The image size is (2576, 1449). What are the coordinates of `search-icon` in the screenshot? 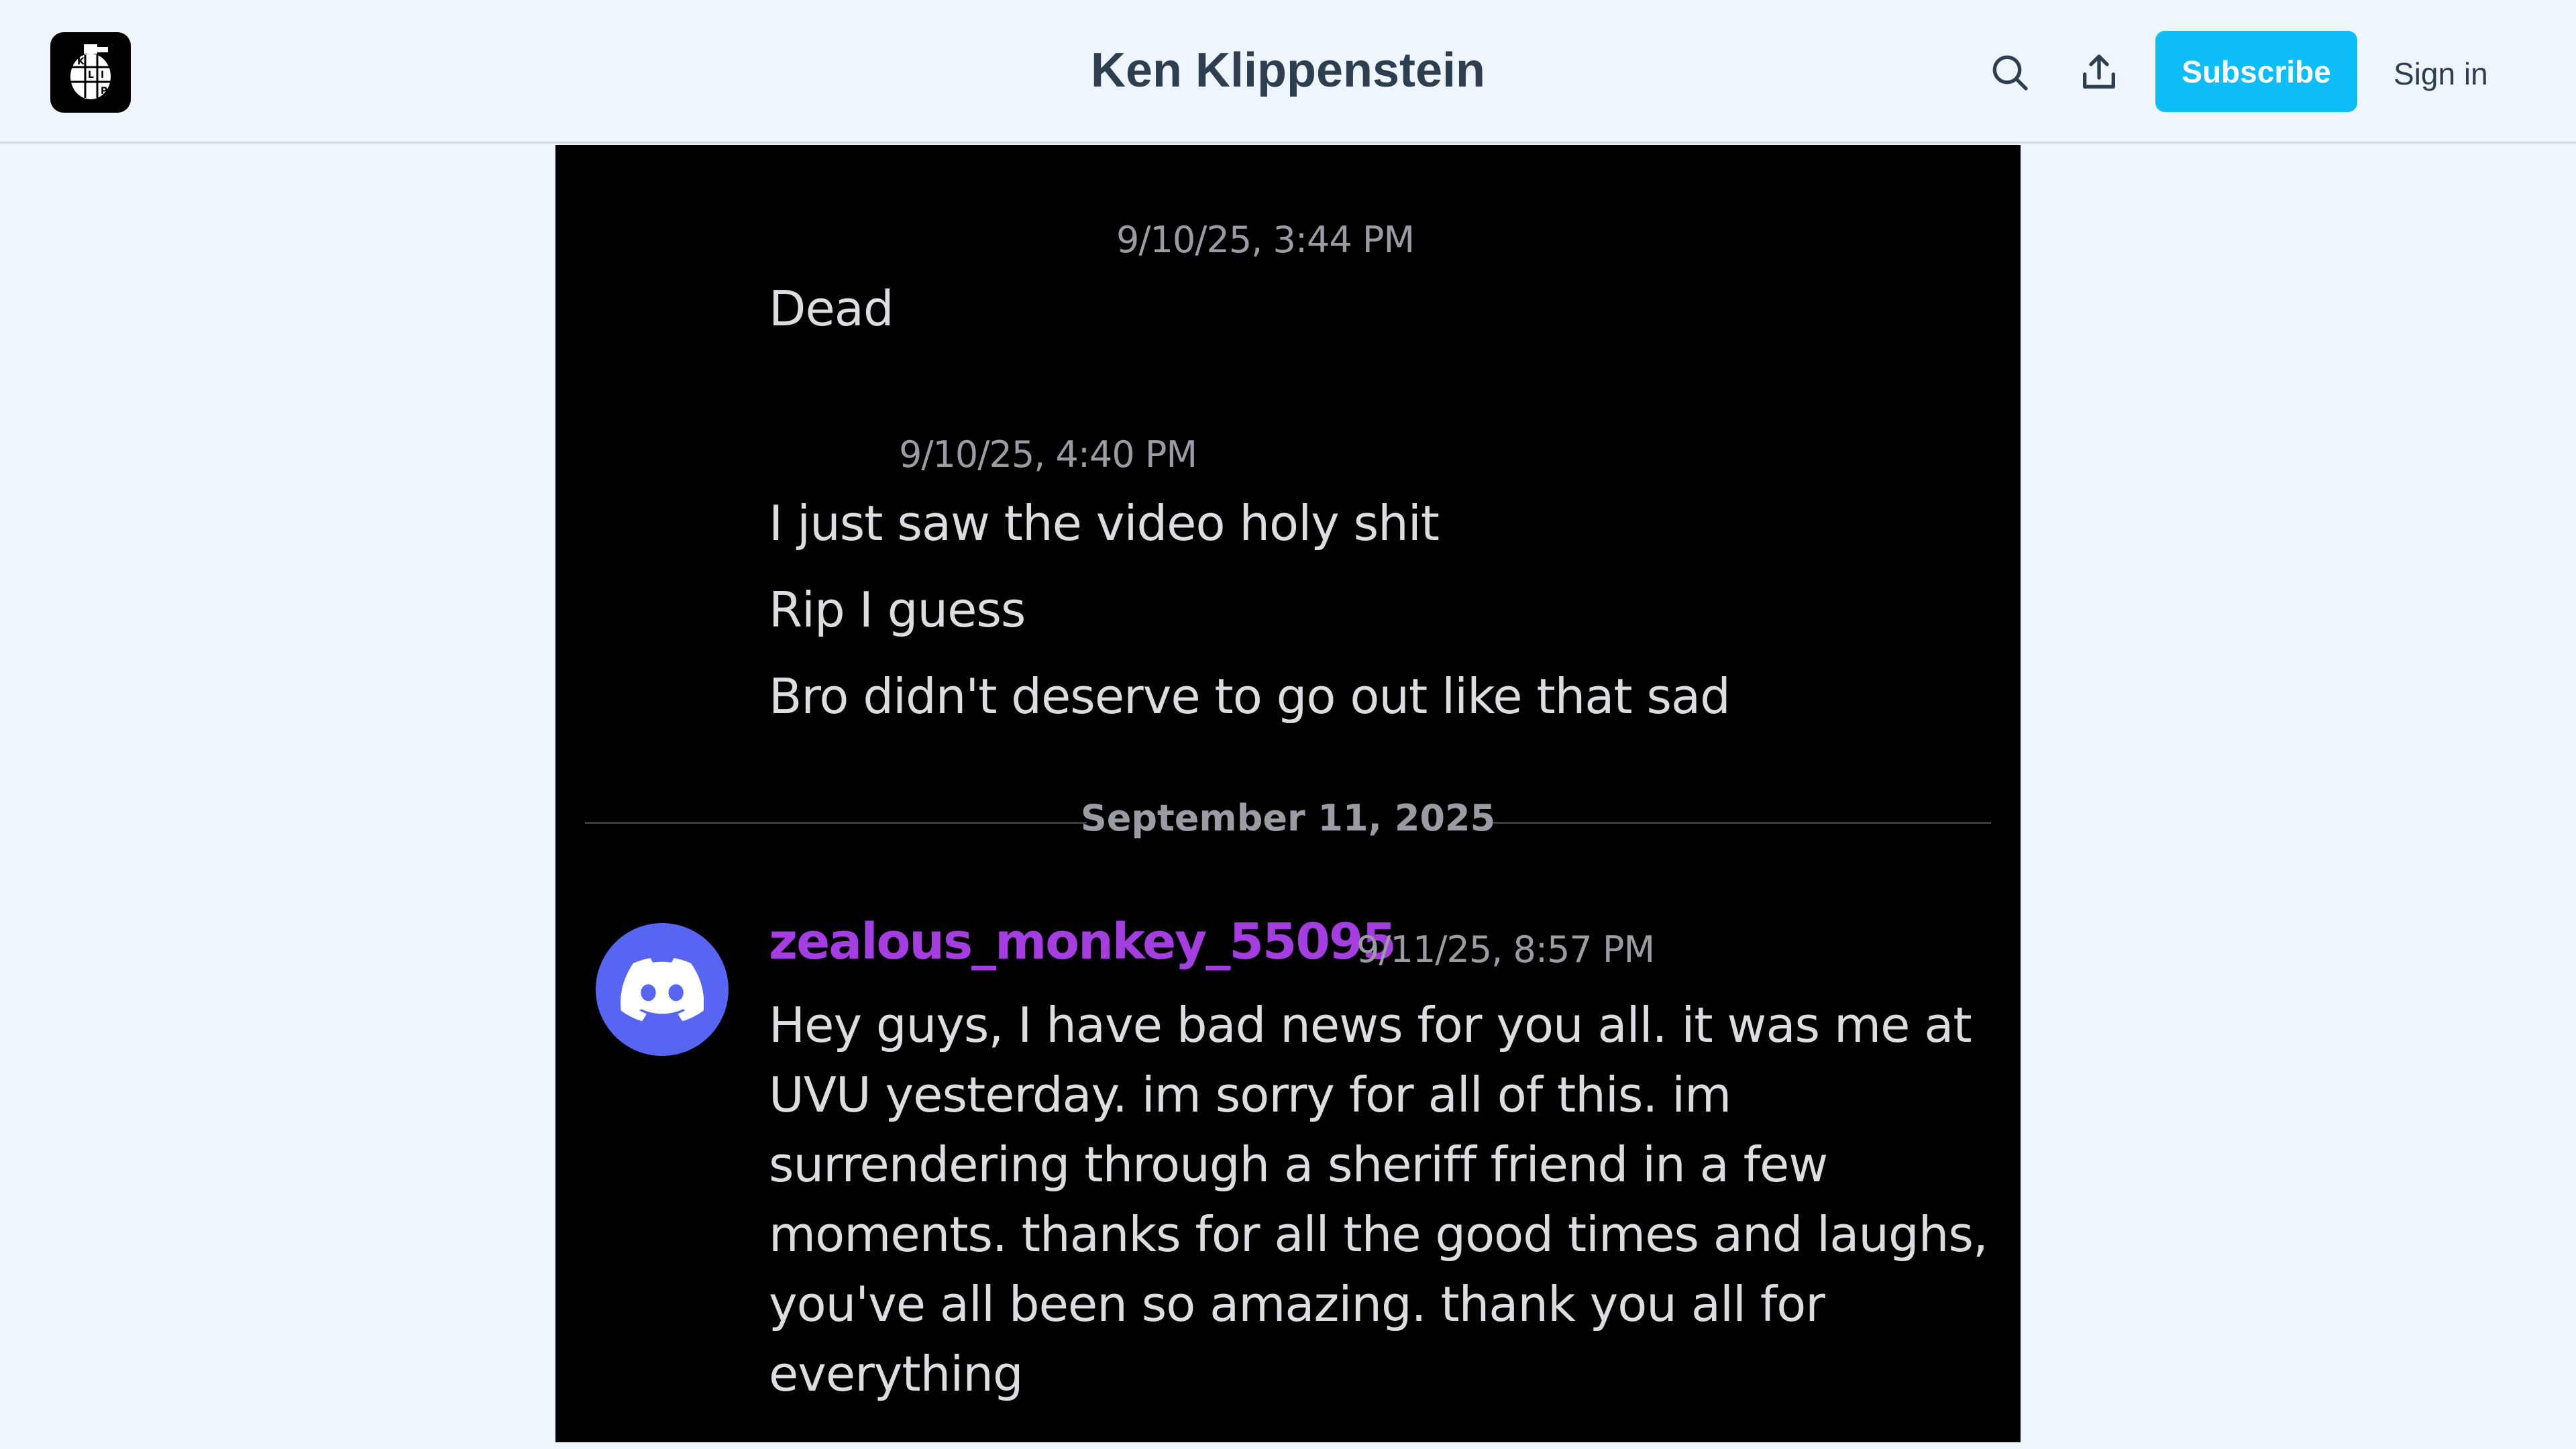 It's located at (2010, 73).